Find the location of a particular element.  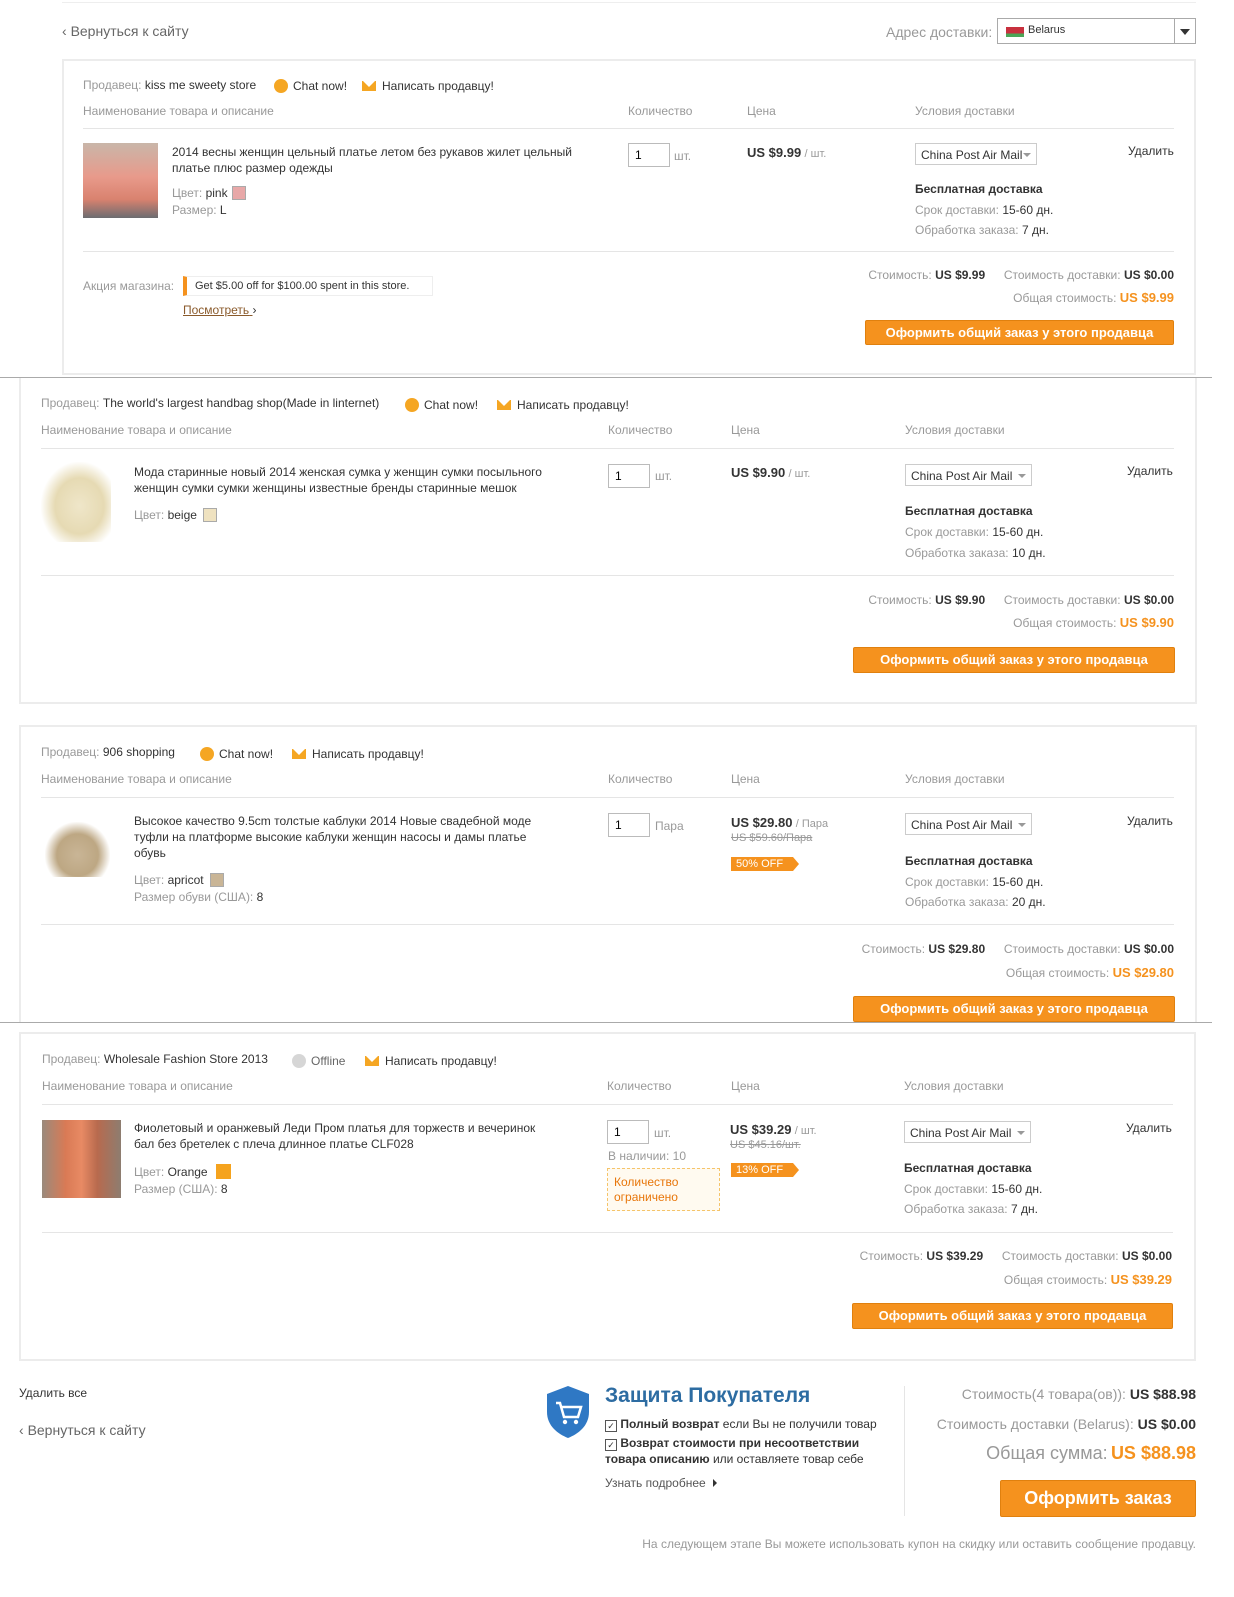

grand-total-row: Общая сумма: US $88.98 is located at coordinates (1091, 1453).